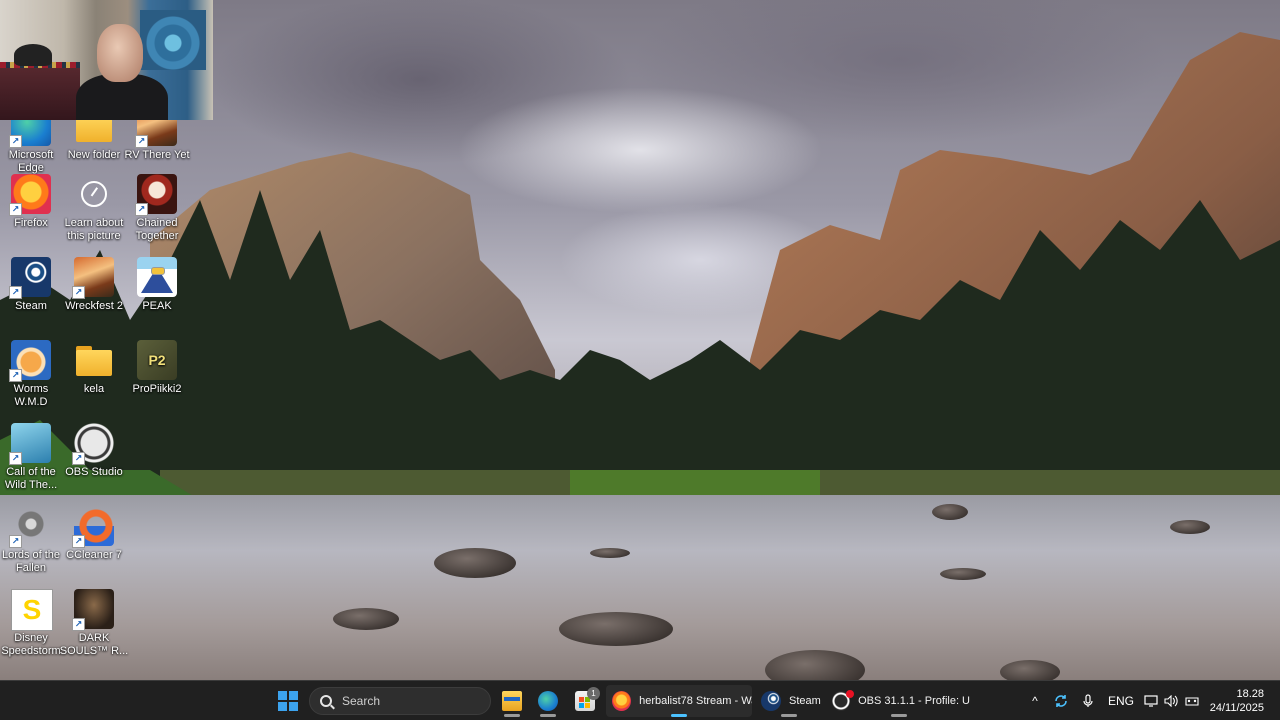 Image resolution: width=1280 pixels, height=720 pixels. Describe the element at coordinates (94, 306) in the screenshot. I see `desktop-icon-label: Wreckfest 2` at that location.